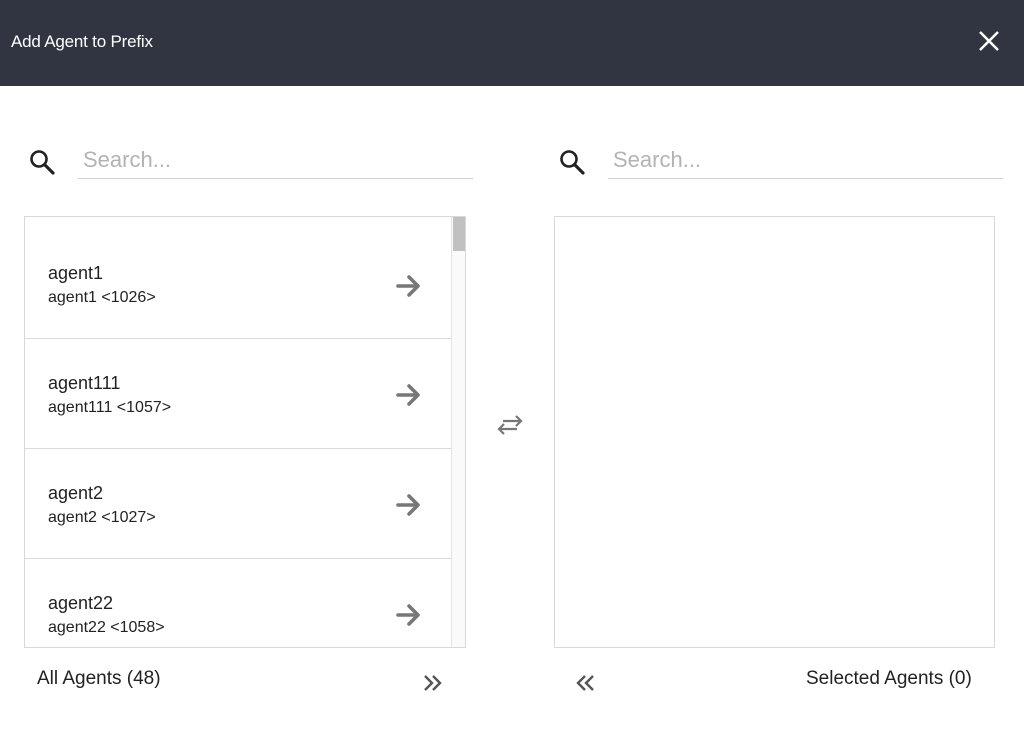 This screenshot has height=744, width=1024. What do you see at coordinates (102, 517) in the screenshot?
I see `agent-detail: agent2 <1027>` at bounding box center [102, 517].